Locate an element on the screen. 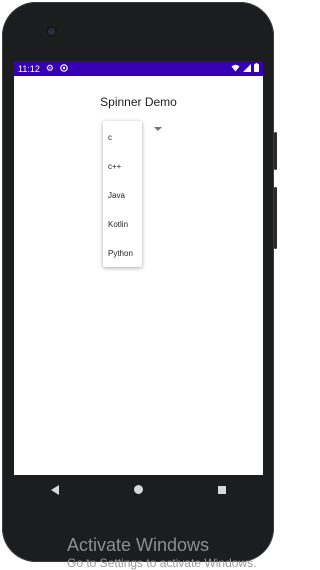  gear-icon: ⚙ is located at coordinates (49, 68).